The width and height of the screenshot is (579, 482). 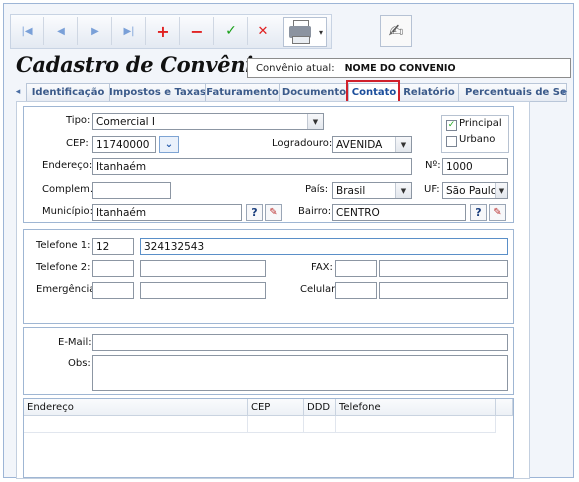 I want to click on printer-tray, so click(x=301, y=40).